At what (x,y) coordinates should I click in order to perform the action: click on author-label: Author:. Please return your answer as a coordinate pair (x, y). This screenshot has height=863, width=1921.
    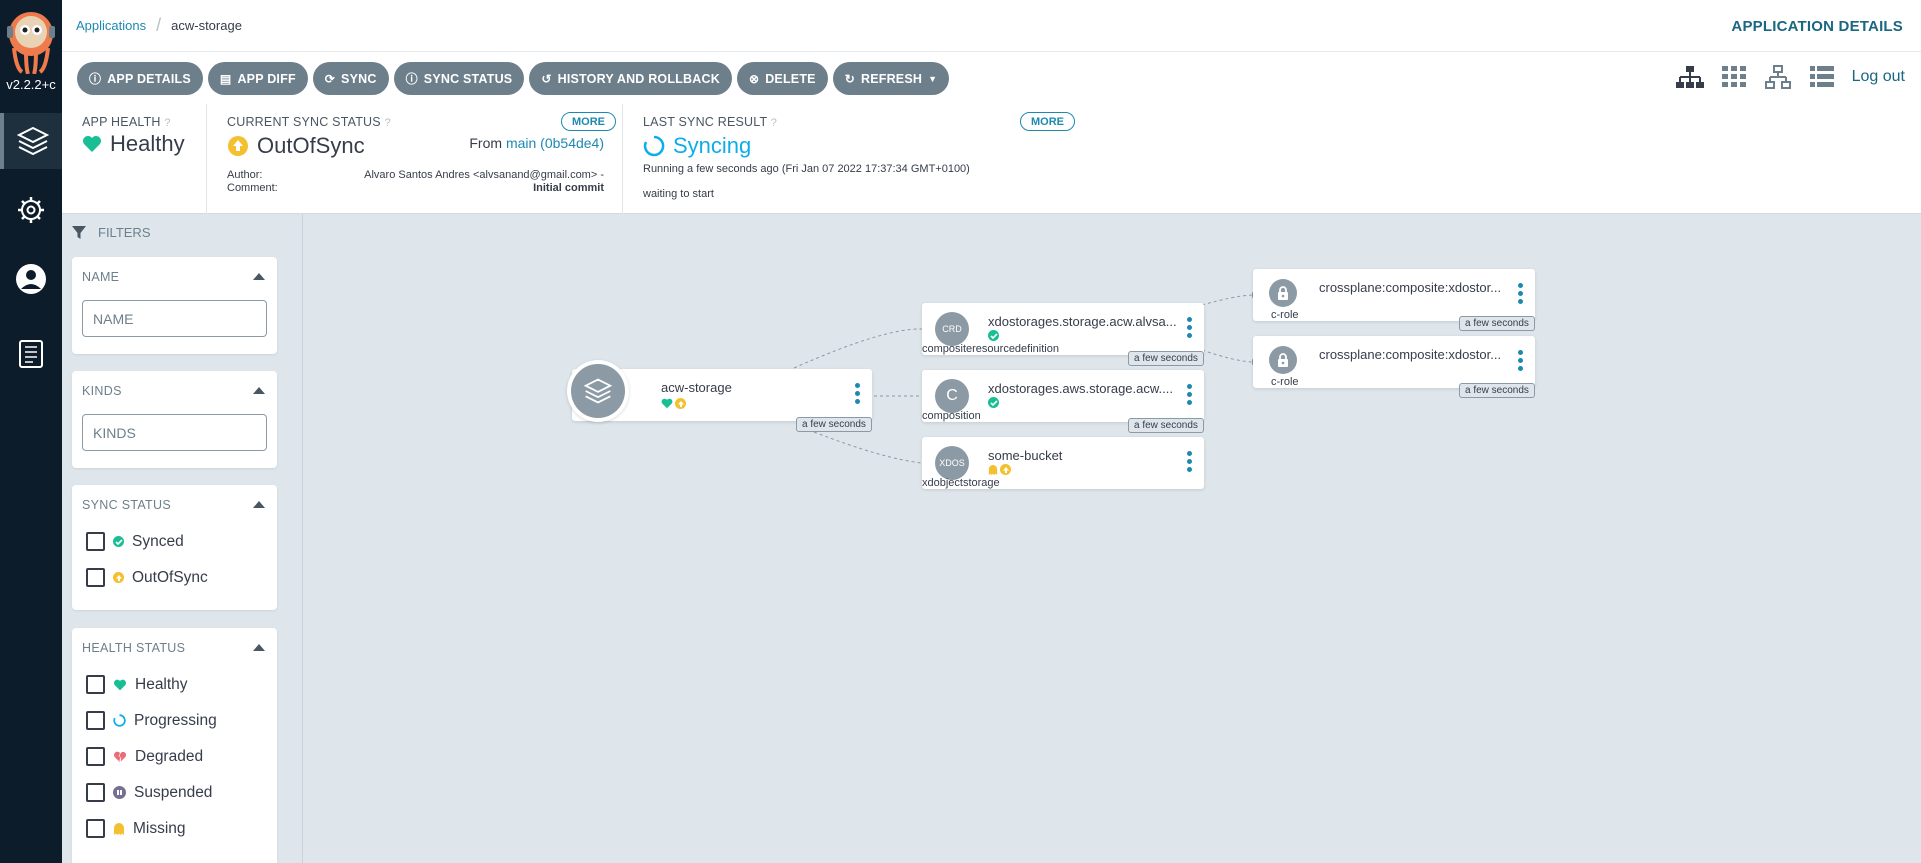
    Looking at the image, I should click on (245, 175).